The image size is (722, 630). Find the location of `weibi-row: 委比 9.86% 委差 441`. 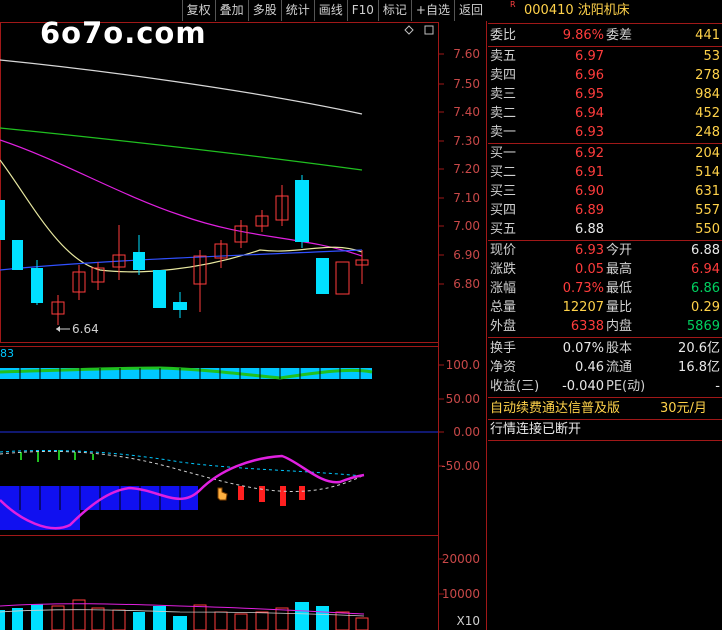

weibi-row: 委比 9.86% 委差 441 is located at coordinates (605, 35).